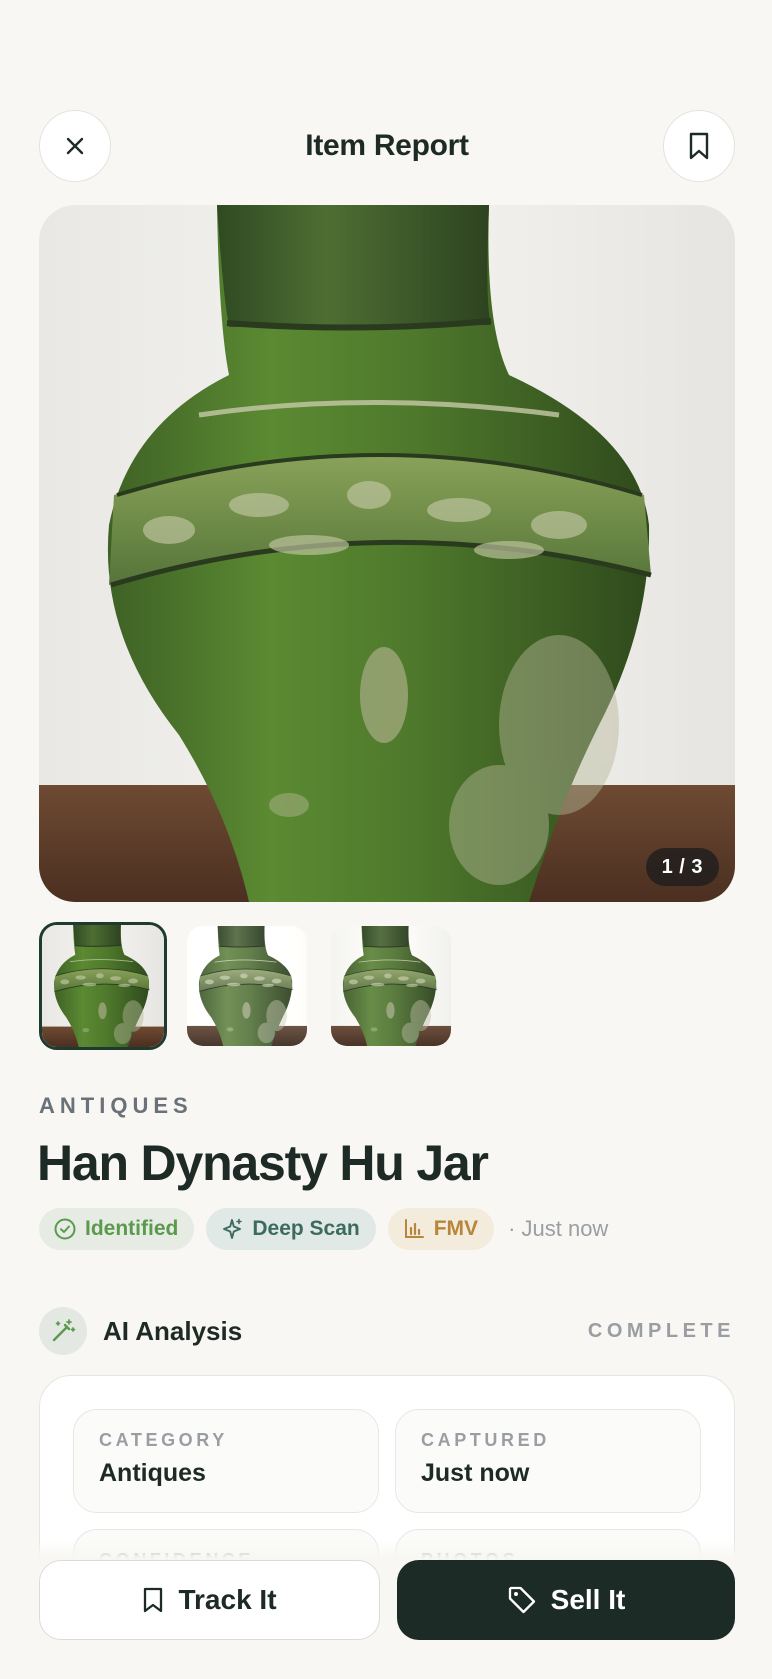 The height and width of the screenshot is (1679, 772). I want to click on ai-analysis-status: COMPLETE, so click(661, 1331).